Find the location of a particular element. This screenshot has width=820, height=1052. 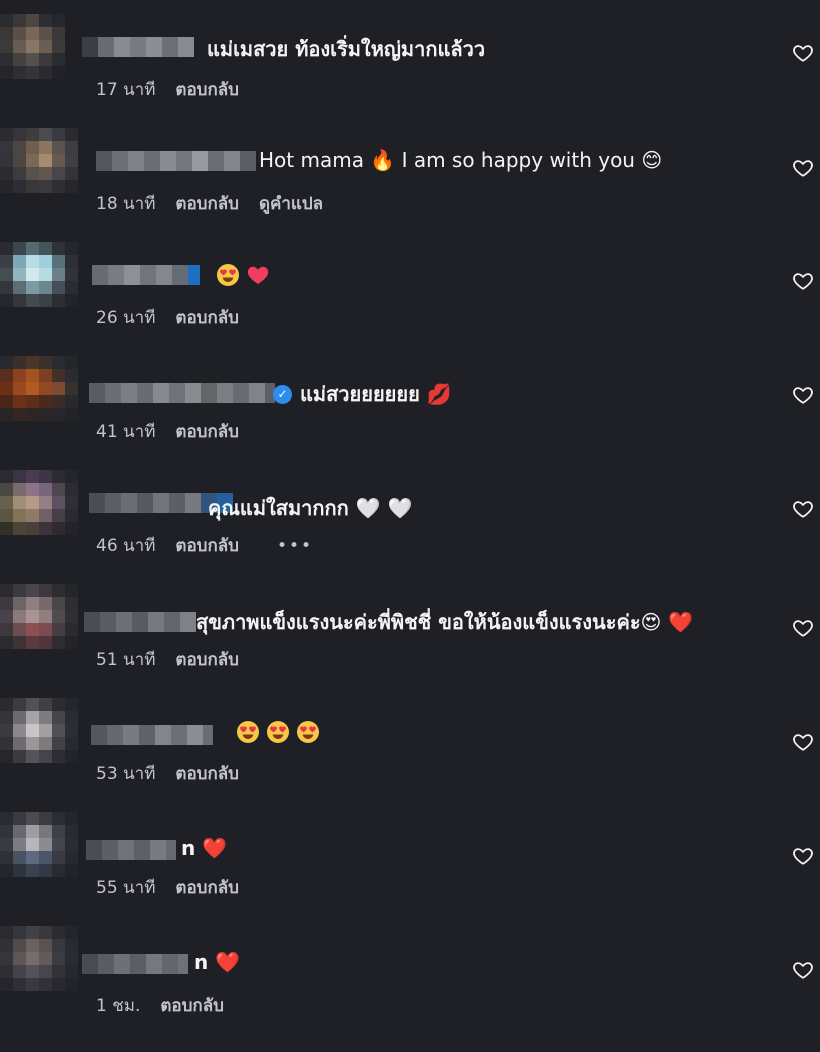

comment-time: 41 นาที is located at coordinates (126, 432).